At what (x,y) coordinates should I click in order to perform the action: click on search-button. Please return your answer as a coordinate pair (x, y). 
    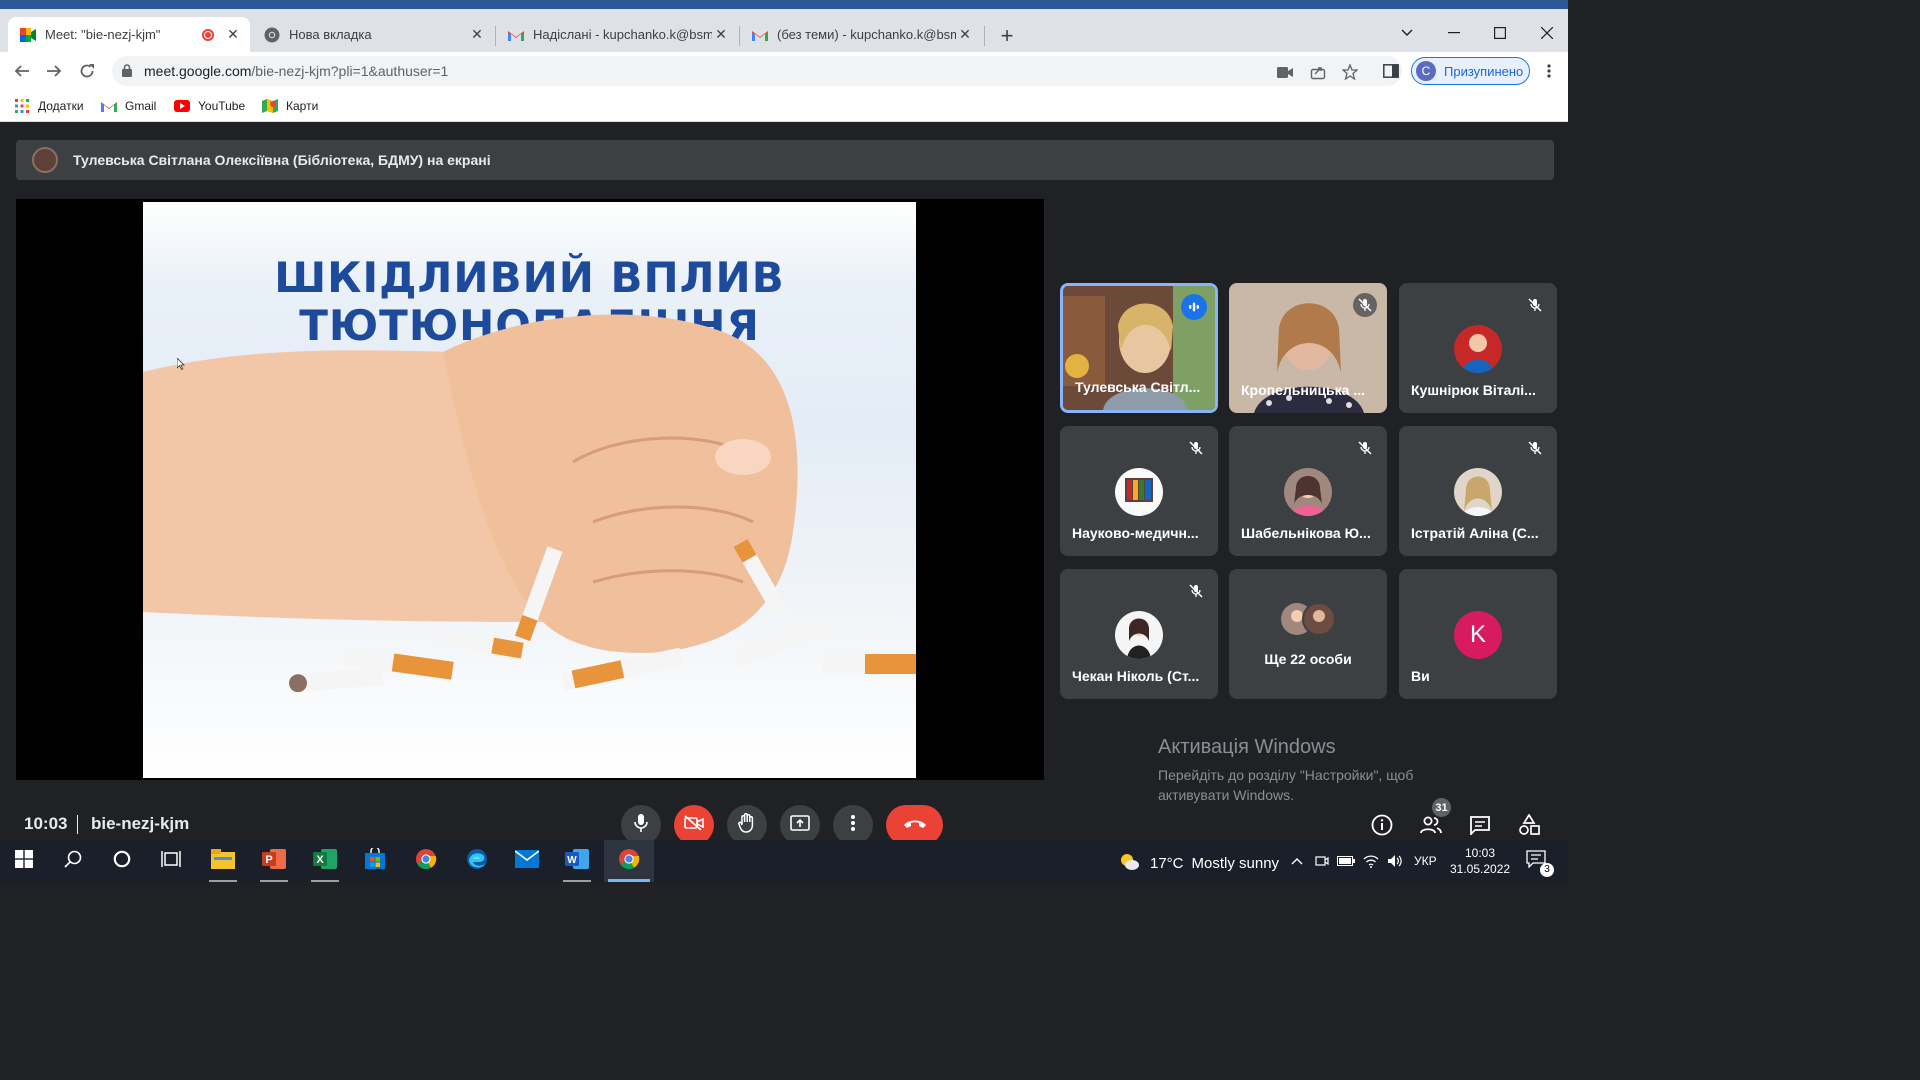
    Looking at the image, I should click on (73, 861).